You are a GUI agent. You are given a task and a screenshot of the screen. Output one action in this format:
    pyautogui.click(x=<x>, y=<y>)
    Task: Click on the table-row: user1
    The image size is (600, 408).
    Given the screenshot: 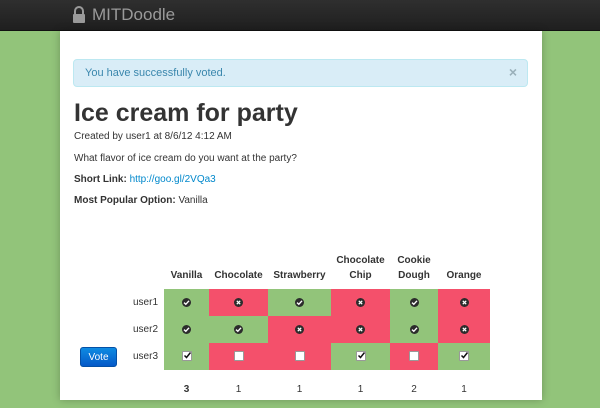 What is the action you would take?
    pyautogui.click(x=285, y=302)
    